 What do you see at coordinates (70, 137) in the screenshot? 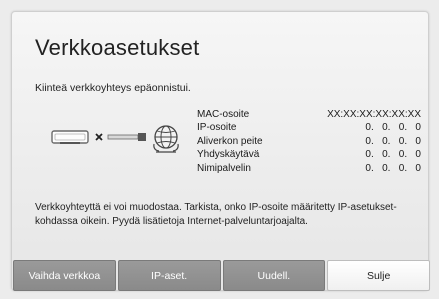
I see `tv-device-icon` at bounding box center [70, 137].